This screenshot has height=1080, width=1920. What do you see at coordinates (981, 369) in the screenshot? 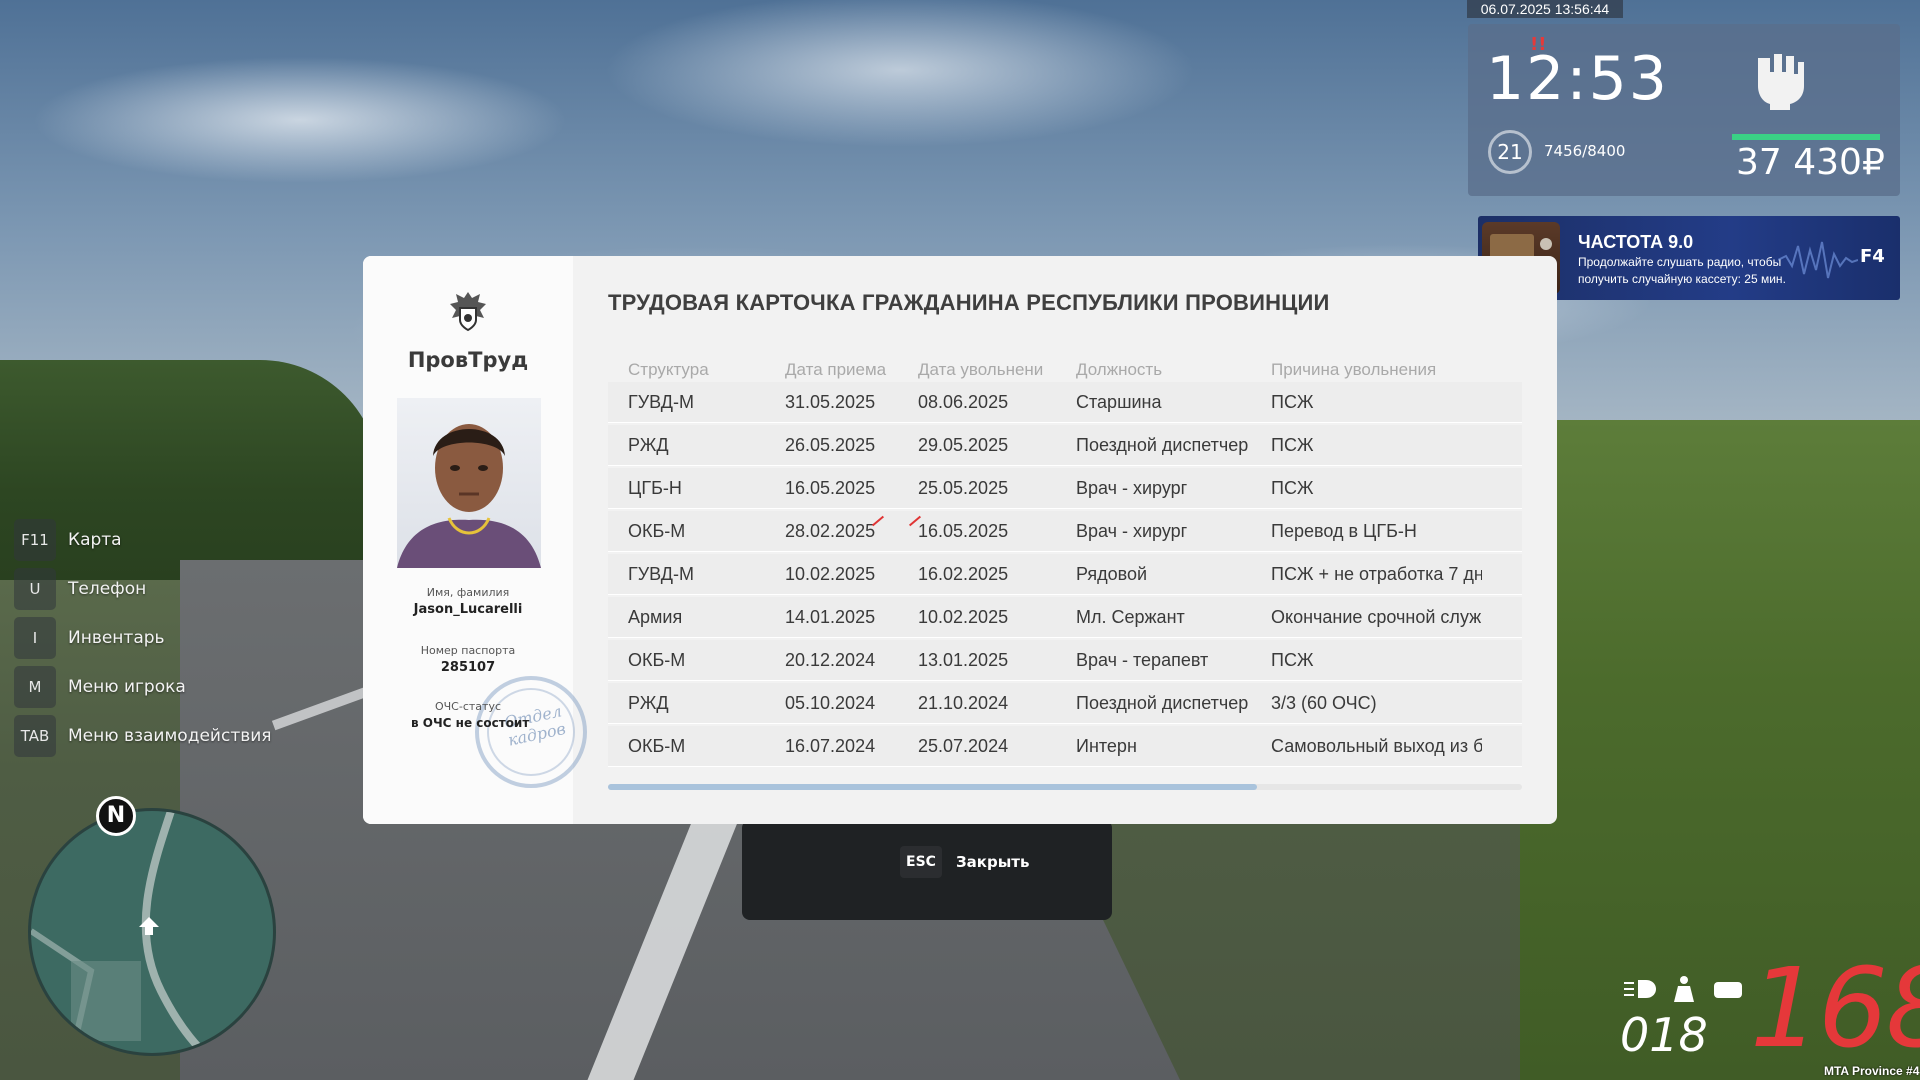
I see `column-header: Дата увольнени` at bounding box center [981, 369].